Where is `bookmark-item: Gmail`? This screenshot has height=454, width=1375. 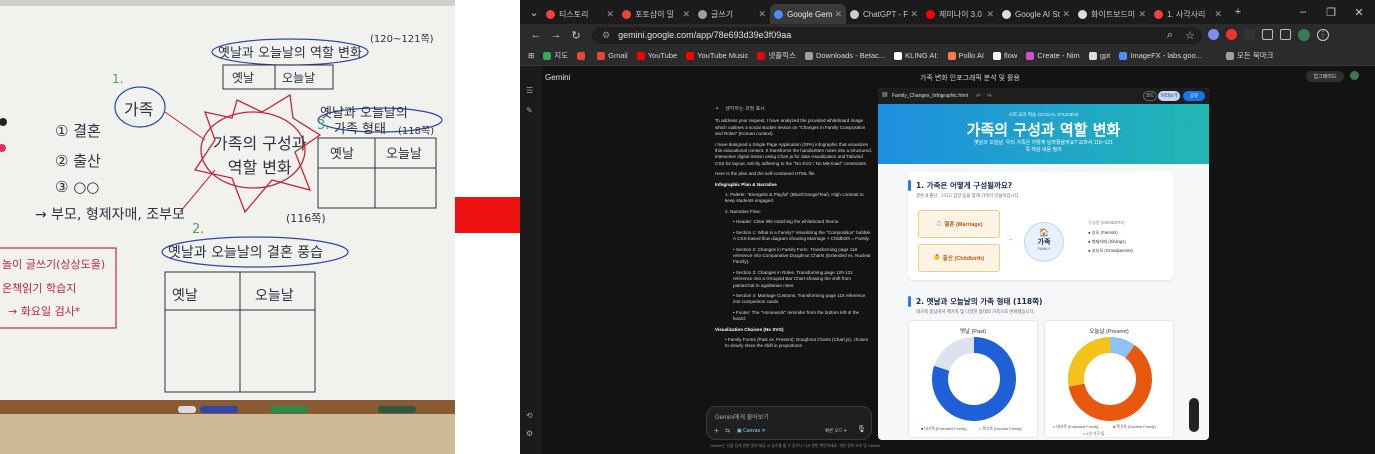
bookmark-item: Gmail is located at coordinates (612, 55).